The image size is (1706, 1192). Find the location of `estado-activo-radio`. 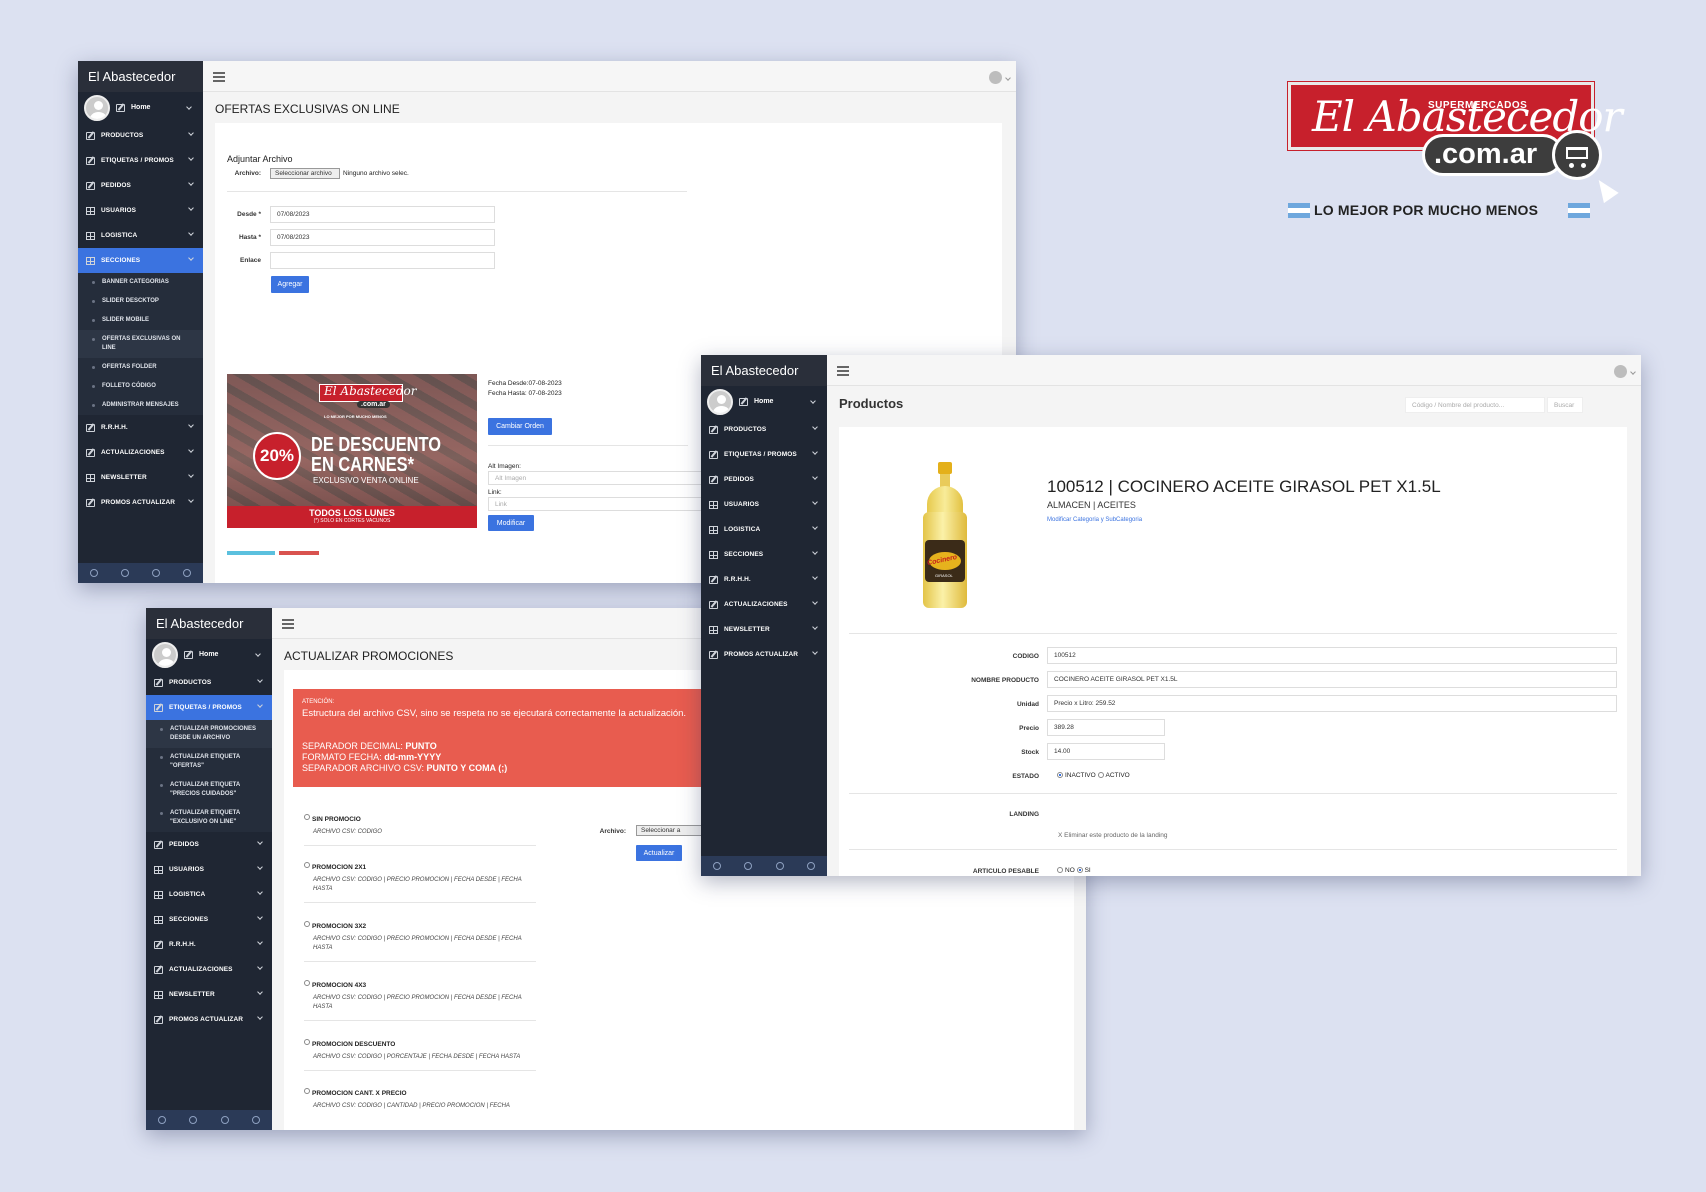

estado-activo-radio is located at coordinates (1100, 775).